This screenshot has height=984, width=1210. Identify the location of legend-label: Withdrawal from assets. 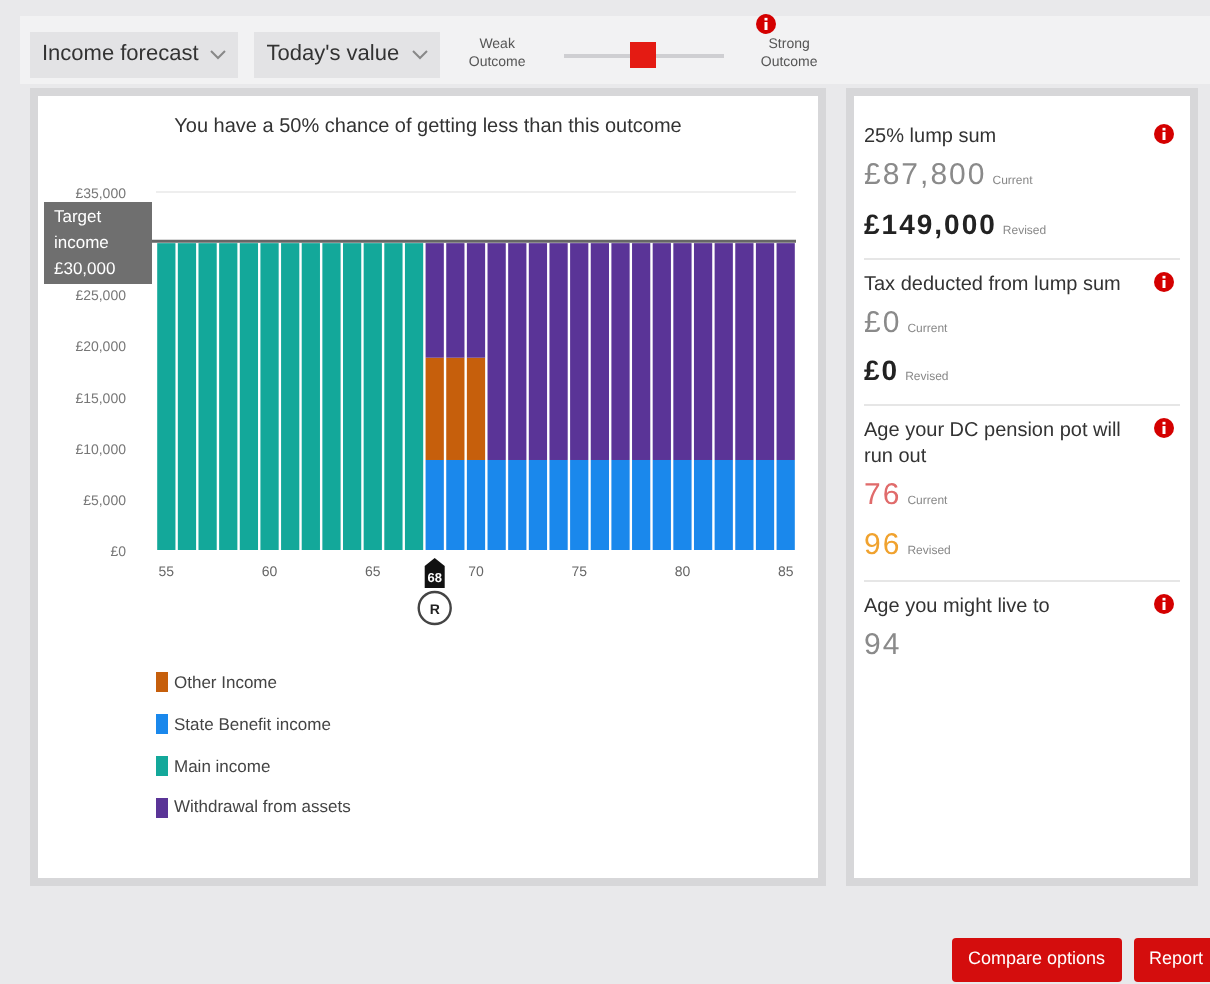
(262, 807).